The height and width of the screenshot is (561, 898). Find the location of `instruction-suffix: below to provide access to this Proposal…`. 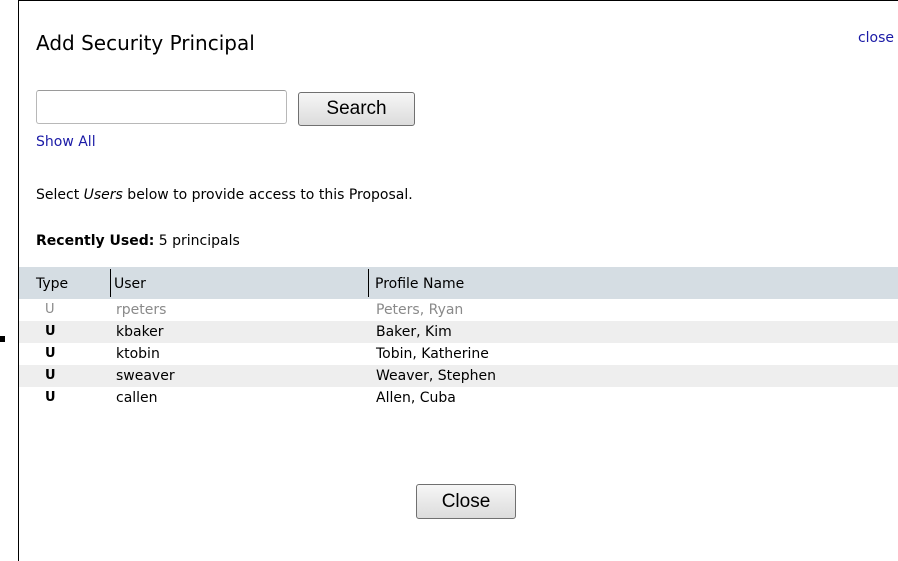

instruction-suffix: below to provide access to this Proposal… is located at coordinates (267, 195).